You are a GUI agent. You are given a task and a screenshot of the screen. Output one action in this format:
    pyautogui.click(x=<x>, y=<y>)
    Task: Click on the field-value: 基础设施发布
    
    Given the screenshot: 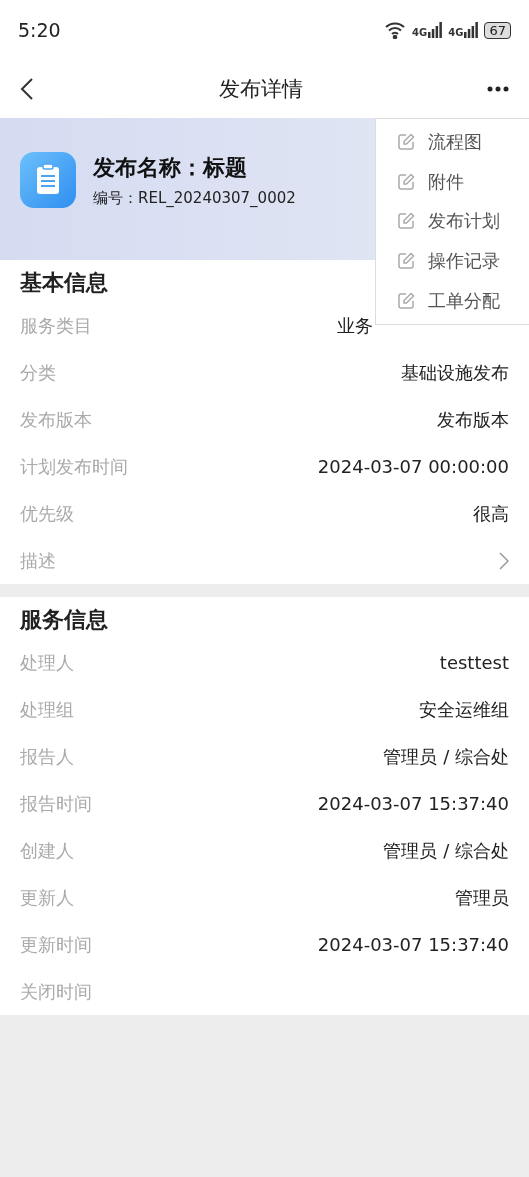 What is the action you would take?
    pyautogui.click(x=455, y=372)
    